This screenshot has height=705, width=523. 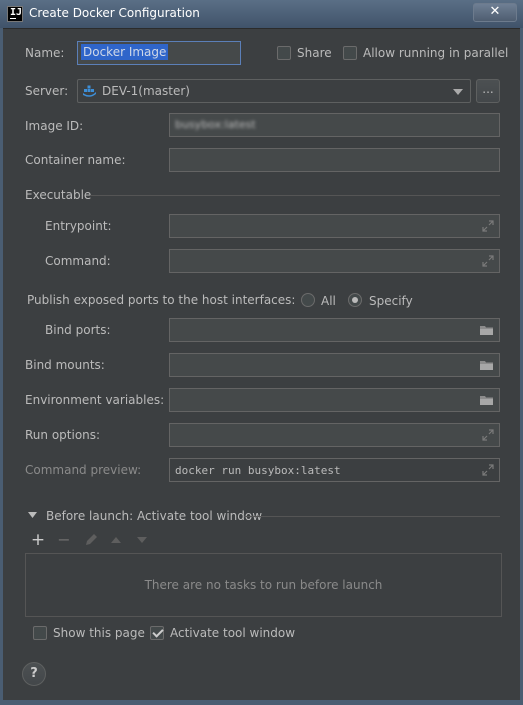 What do you see at coordinates (146, 91) in the screenshot?
I see `server-value: DEV-1(master)` at bounding box center [146, 91].